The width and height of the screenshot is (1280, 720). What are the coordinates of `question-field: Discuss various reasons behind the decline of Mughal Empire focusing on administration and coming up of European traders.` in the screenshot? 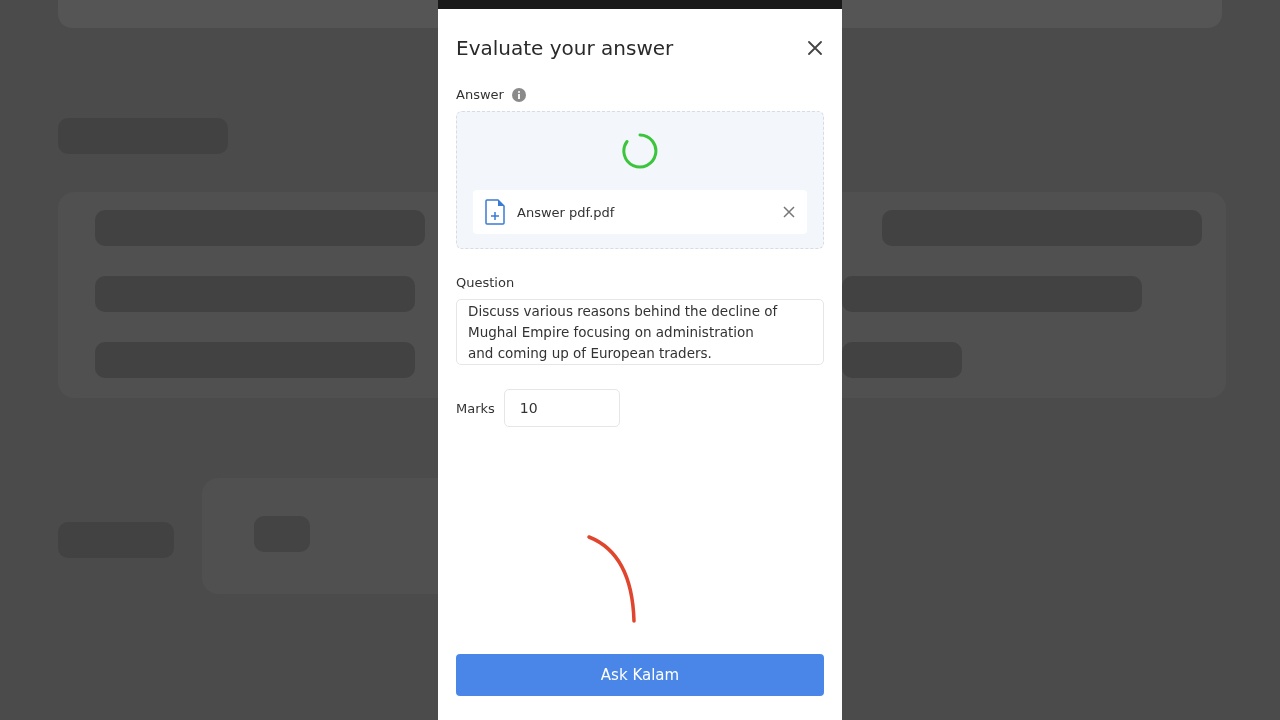 It's located at (640, 332).